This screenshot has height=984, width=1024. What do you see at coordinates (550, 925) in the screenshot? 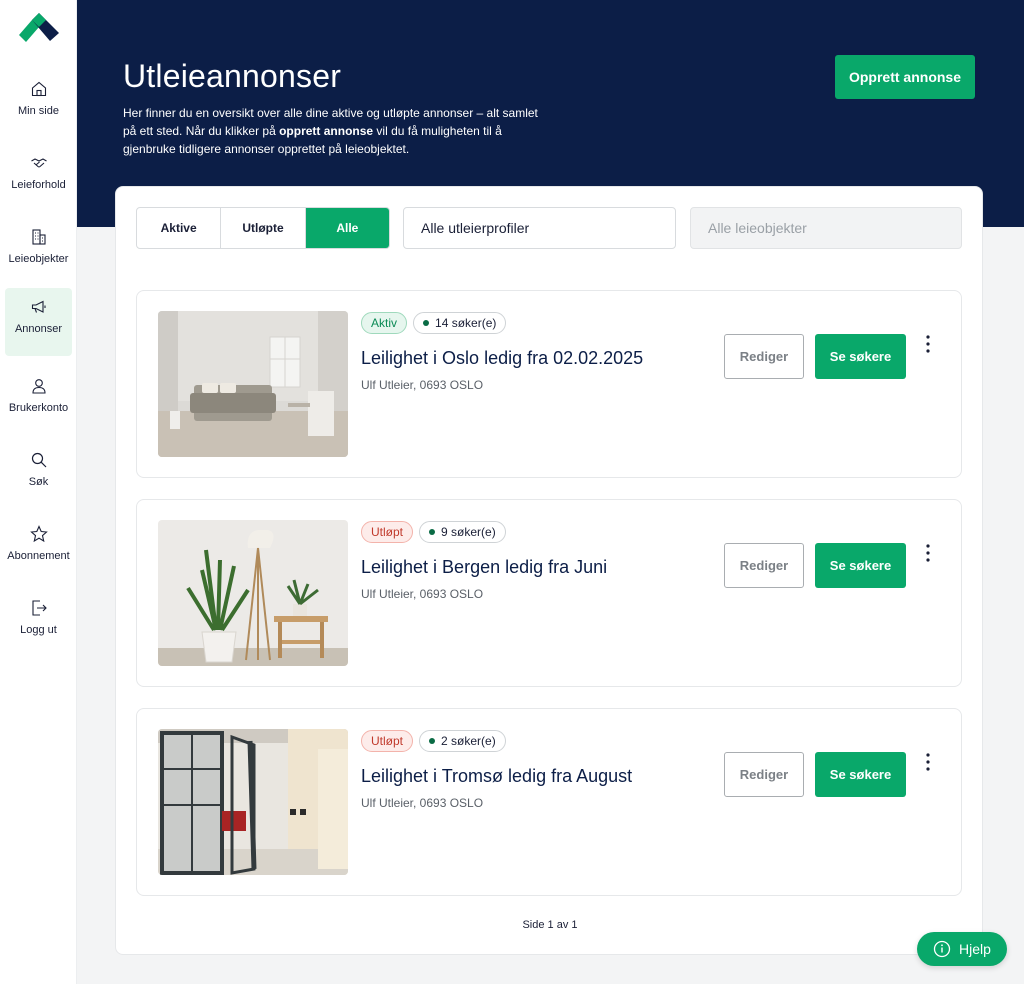
I see `pagination-info: Side 1 av 1` at bounding box center [550, 925].